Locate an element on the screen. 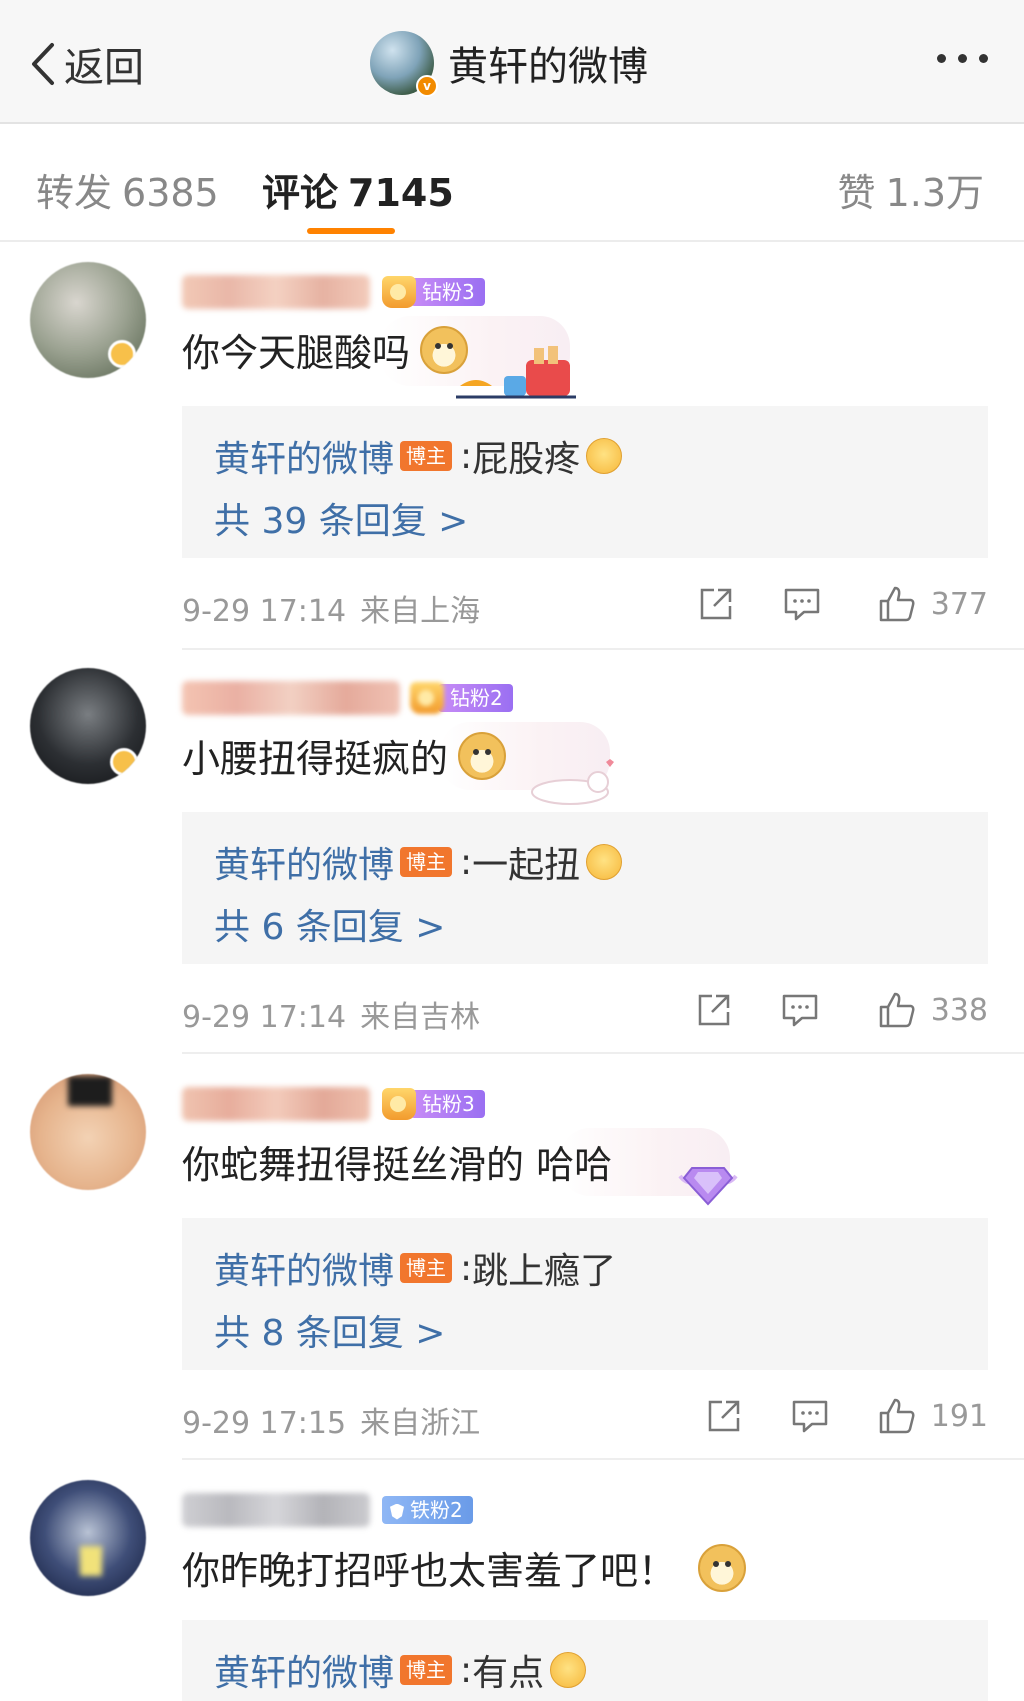 The image size is (1024, 1701). reply-text: 有点 is located at coordinates (508, 1673).